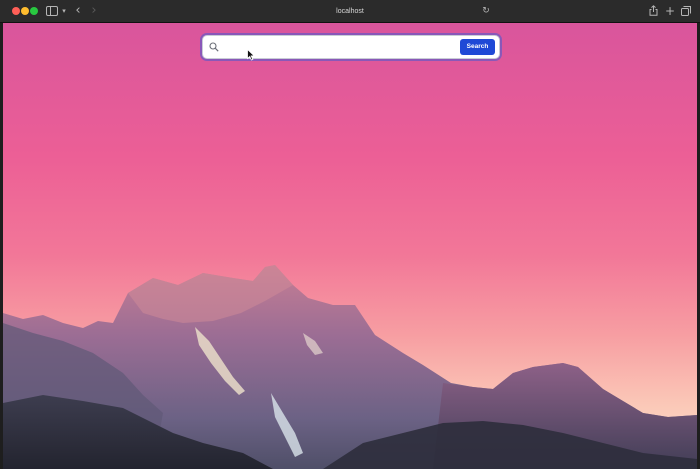 This screenshot has height=469, width=700. I want to click on chevron-right-icon: ›, so click(94, 11).